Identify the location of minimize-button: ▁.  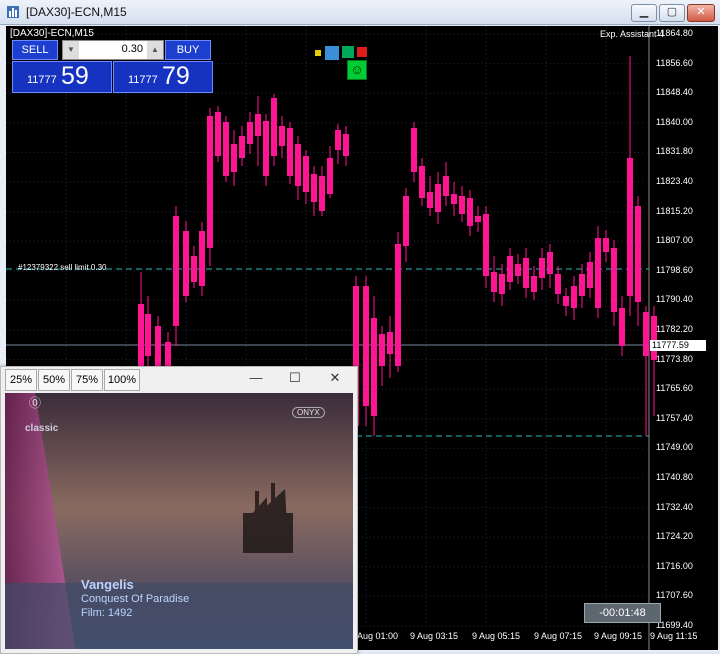
(644, 13).